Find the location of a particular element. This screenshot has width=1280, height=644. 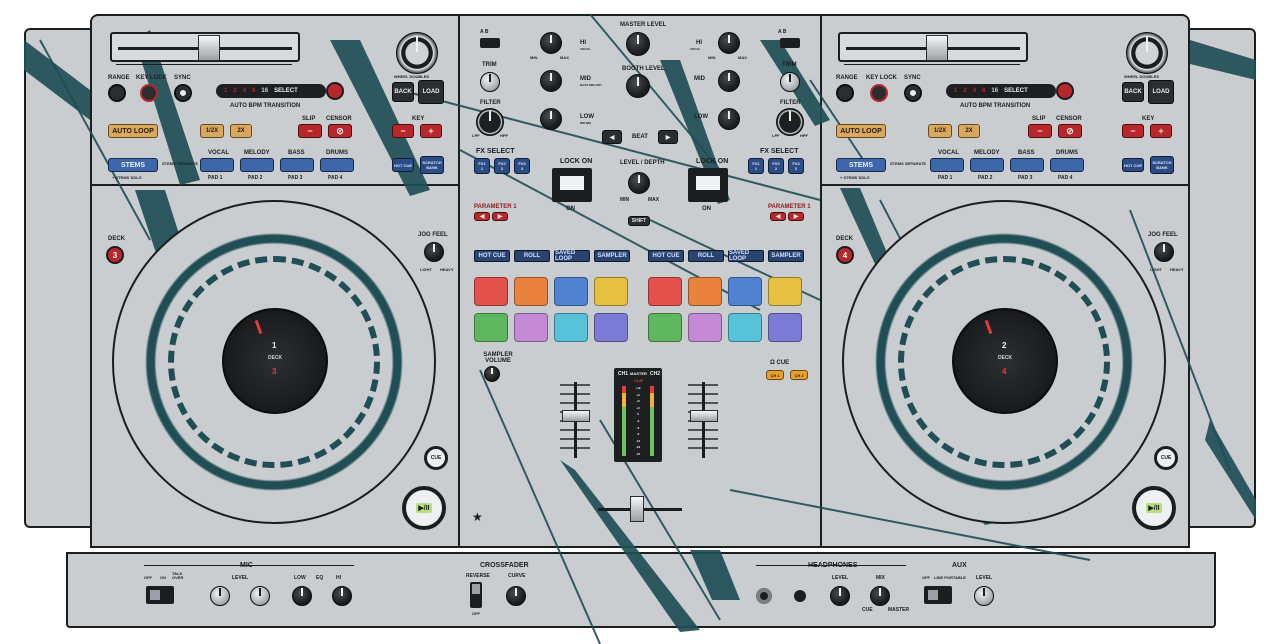

left-parameter-plus: ▶ is located at coordinates (500, 216).